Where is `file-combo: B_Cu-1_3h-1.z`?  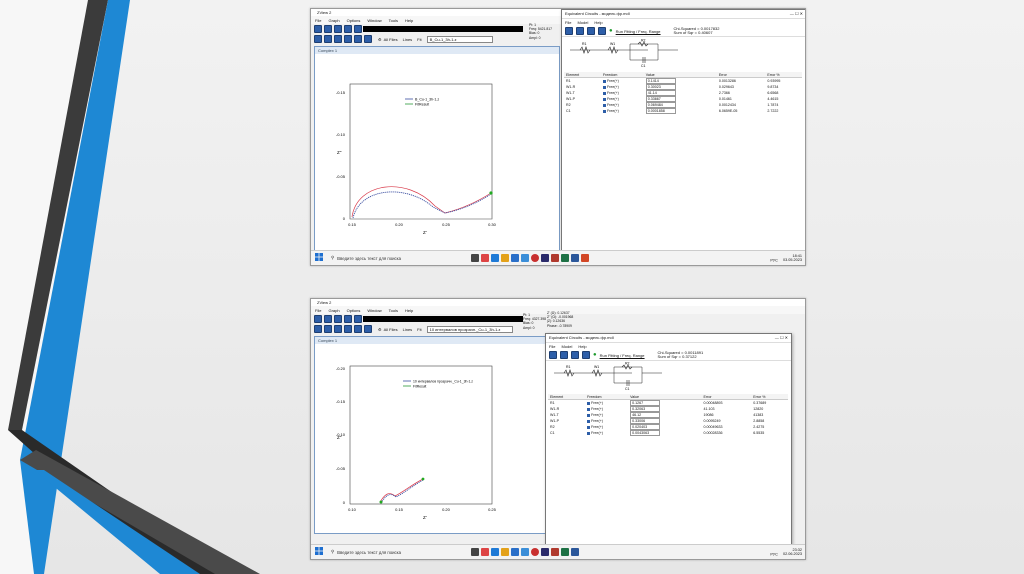 file-combo: B_Cu-1_3h-1.z is located at coordinates (459, 39).